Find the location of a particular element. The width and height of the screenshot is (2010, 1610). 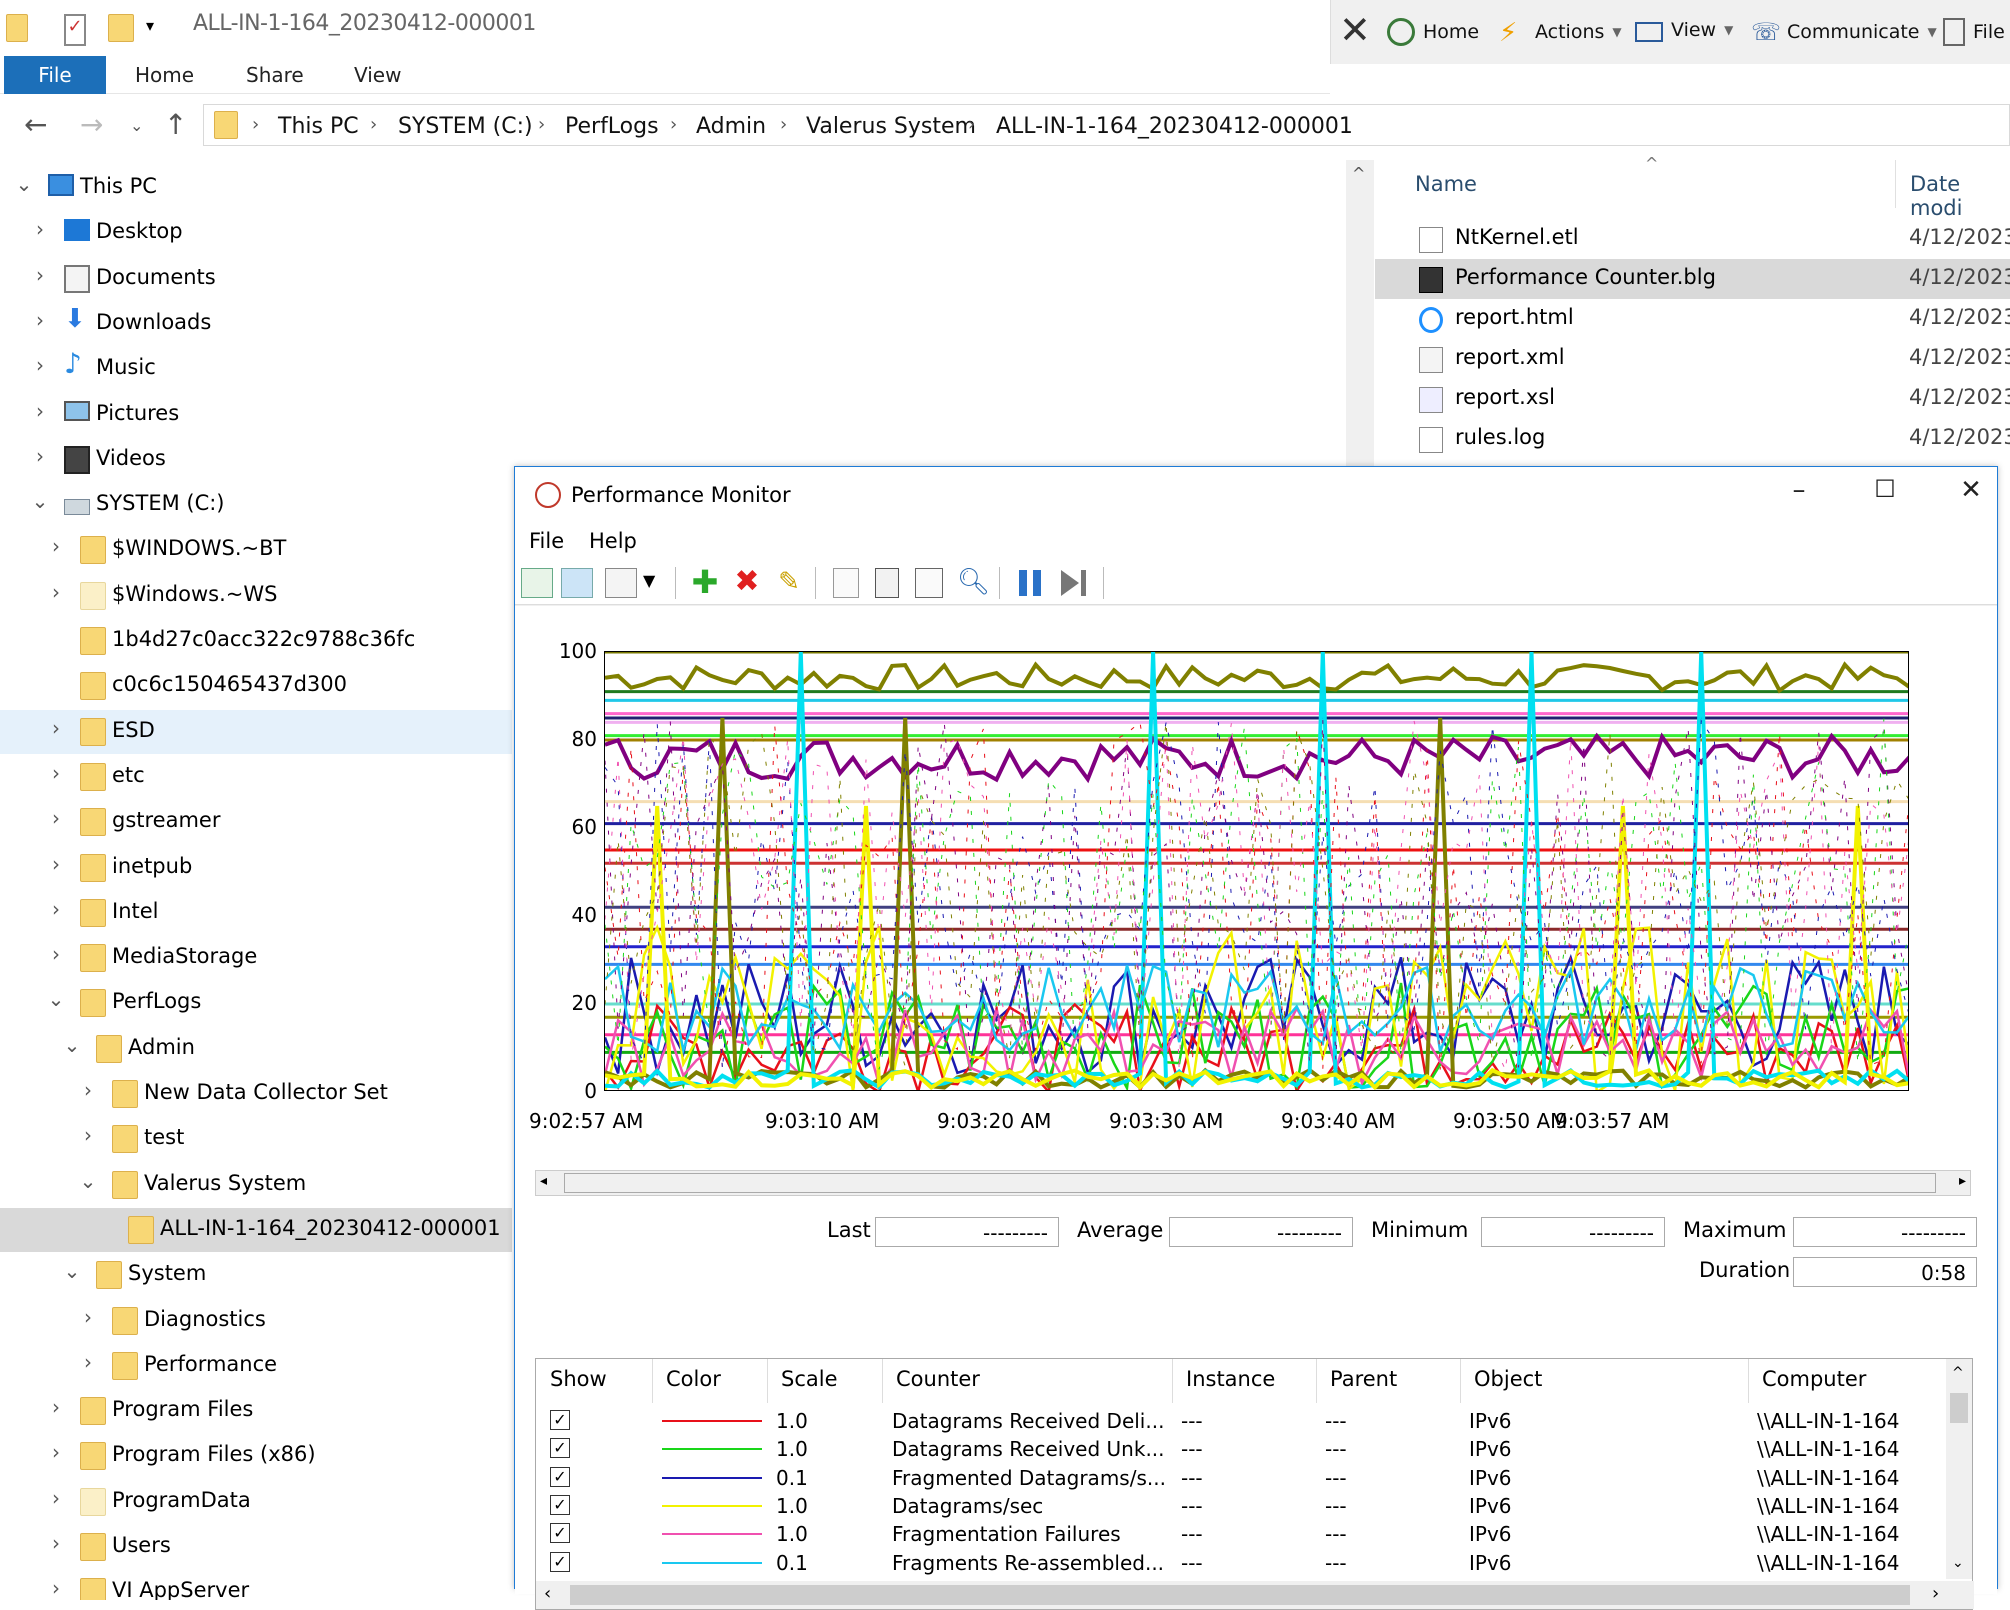

file-row: report.xsl 4/12/2023 is located at coordinates (1692, 399).